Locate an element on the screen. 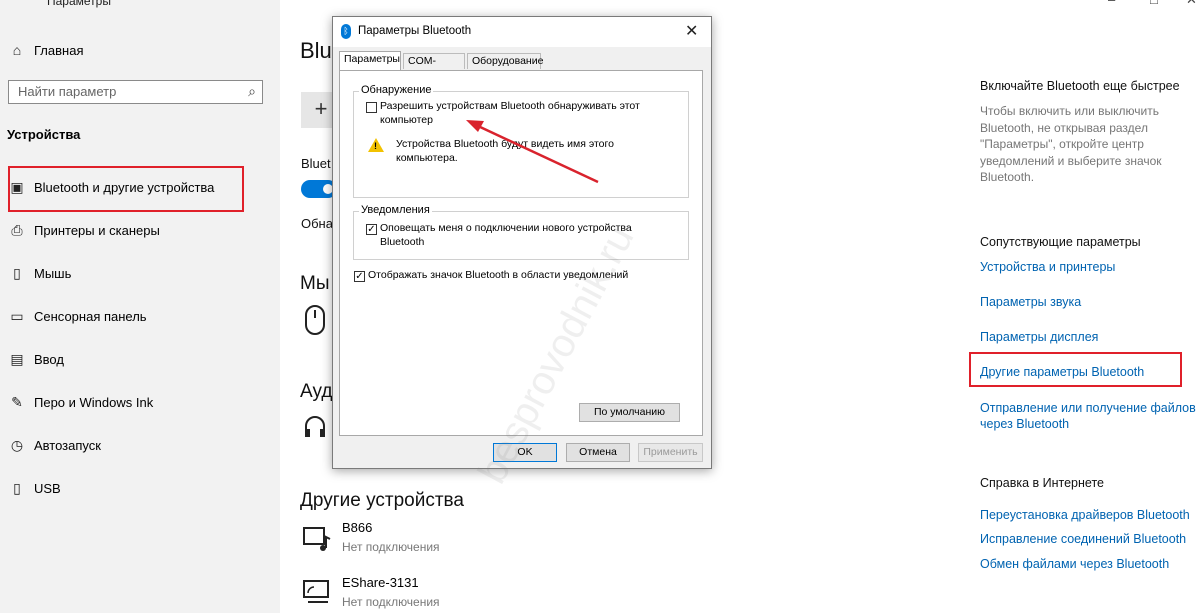  tab-label: Параметры is located at coordinates (372, 59).